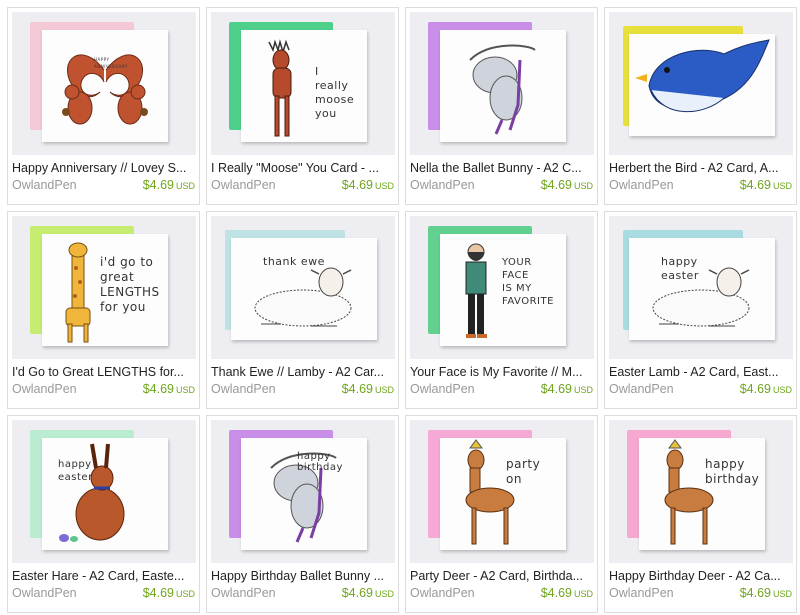 This screenshot has width=800, height=615. I want to click on giraffe-illustration: i'd go to great LENGTHS for you, so click(105, 290).